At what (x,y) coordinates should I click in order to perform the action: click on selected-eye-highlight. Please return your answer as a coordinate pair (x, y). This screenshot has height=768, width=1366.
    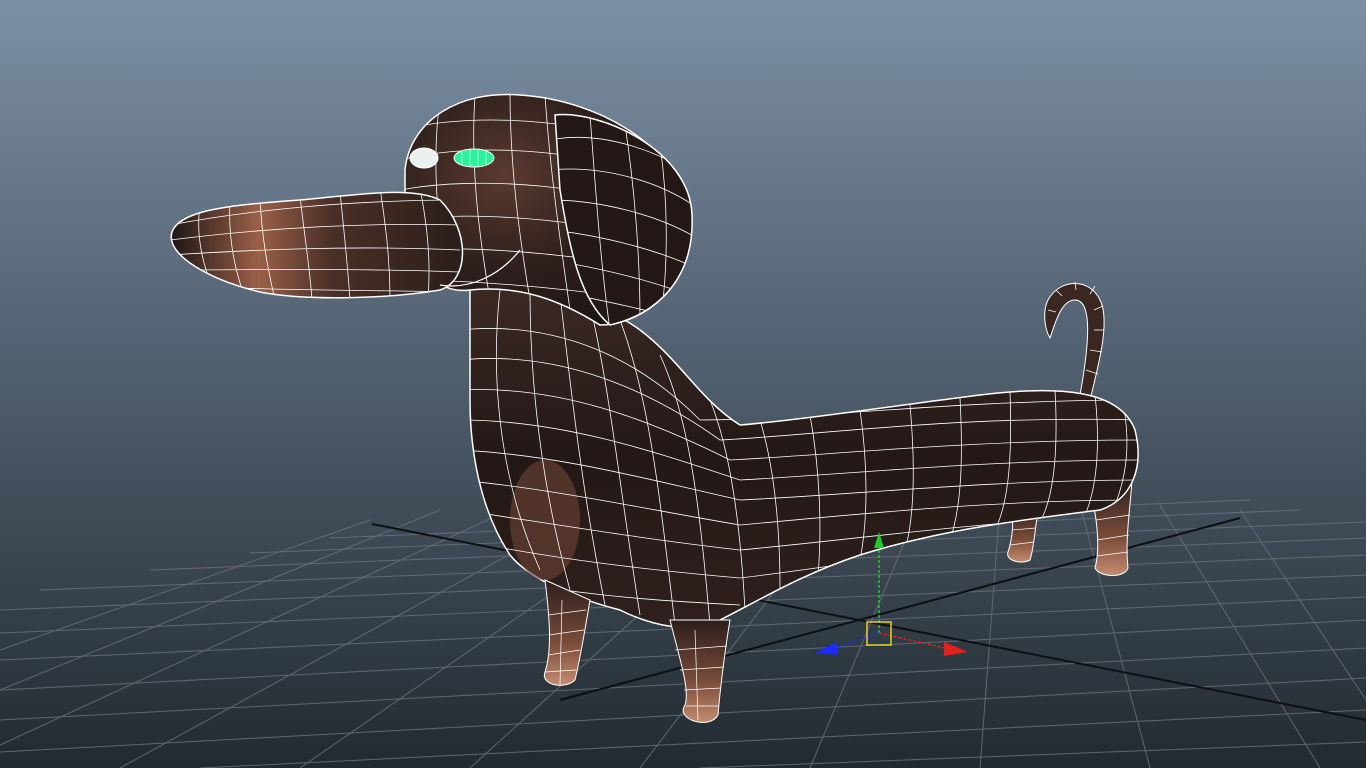
    Looking at the image, I should click on (474, 158).